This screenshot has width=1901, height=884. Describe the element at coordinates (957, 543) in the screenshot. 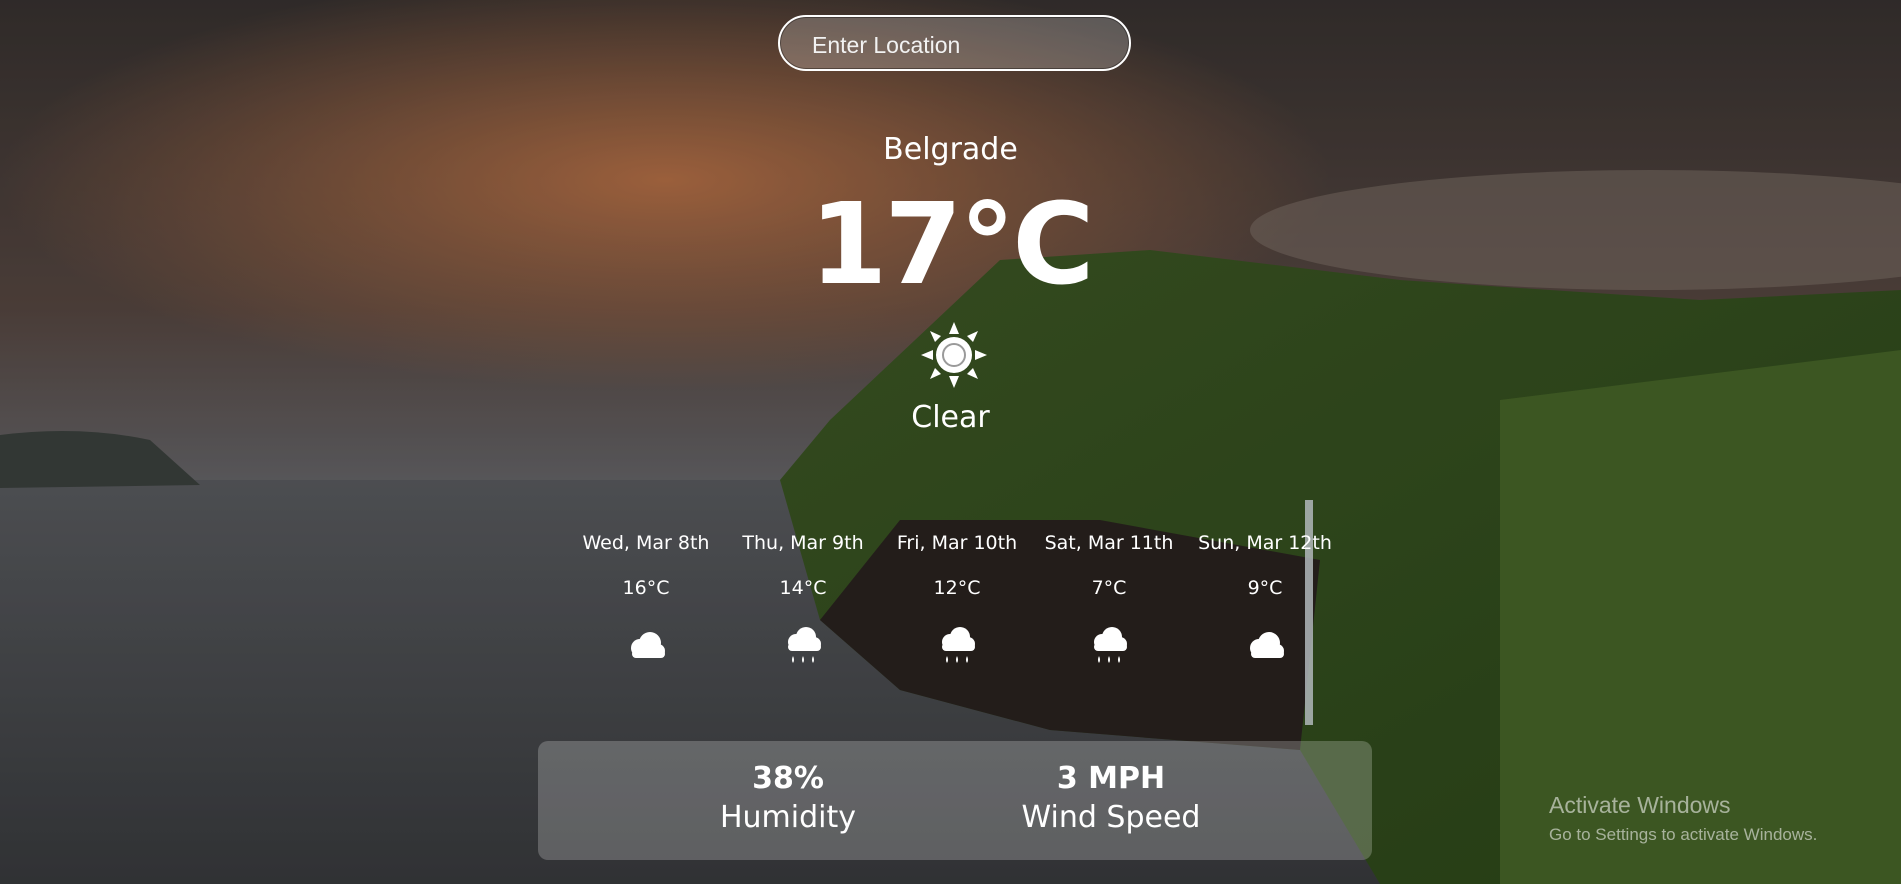

I see `forecast-date: Fri, Mar 10th` at that location.